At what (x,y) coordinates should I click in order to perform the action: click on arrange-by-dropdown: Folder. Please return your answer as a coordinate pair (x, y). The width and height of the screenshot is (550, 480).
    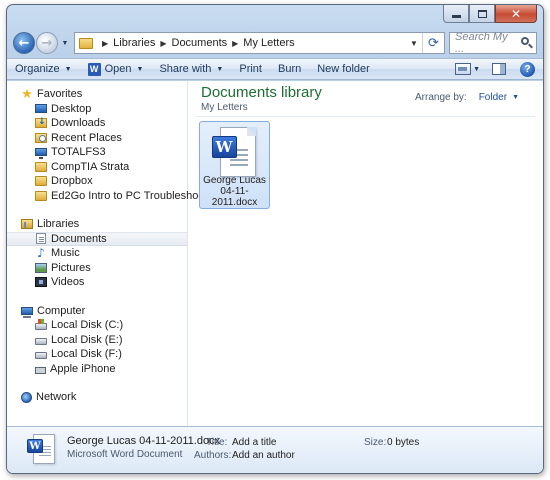
    Looking at the image, I should click on (493, 97).